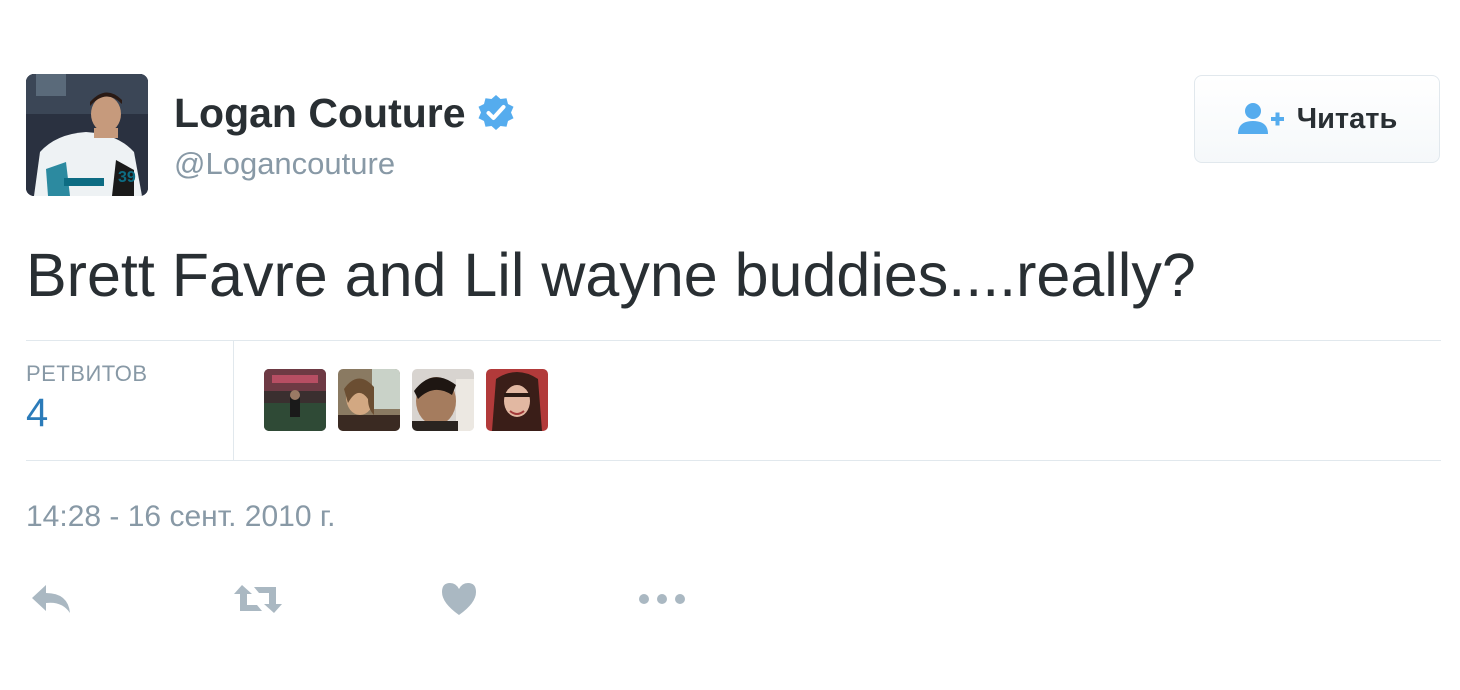 This screenshot has width=1460, height=690. What do you see at coordinates (37, 413) in the screenshot?
I see `retweets-count: 4` at bounding box center [37, 413].